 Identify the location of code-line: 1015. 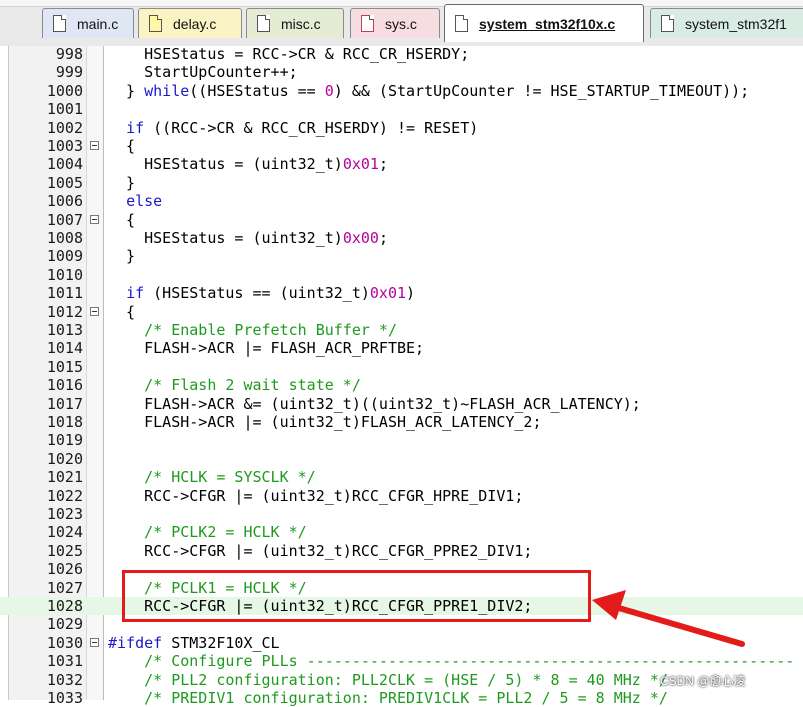
(401, 367).